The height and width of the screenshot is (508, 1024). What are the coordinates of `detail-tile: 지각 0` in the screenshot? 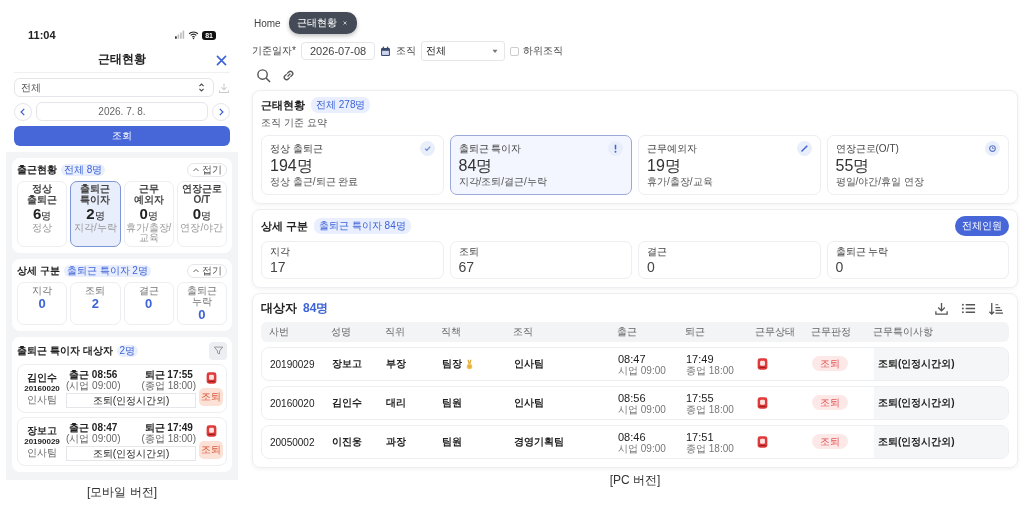 It's located at (42, 303).